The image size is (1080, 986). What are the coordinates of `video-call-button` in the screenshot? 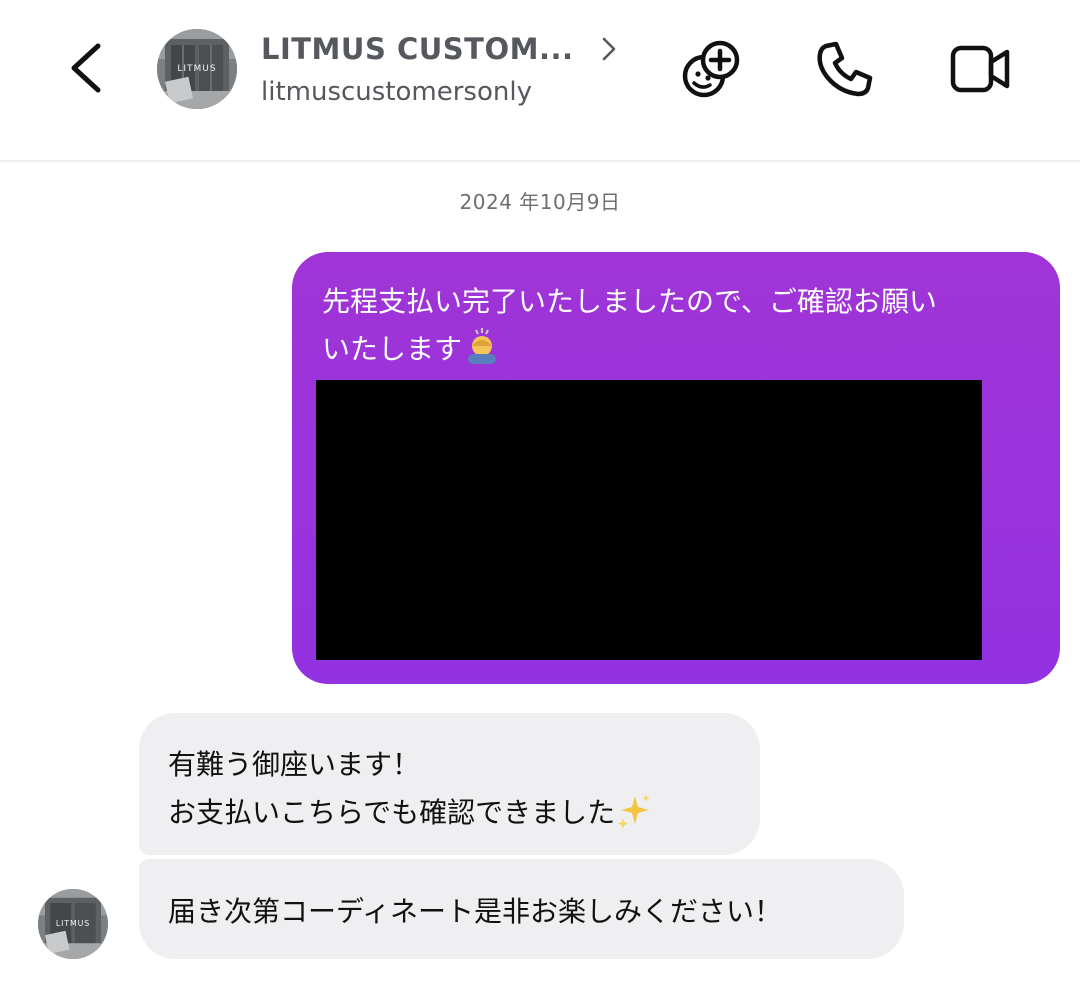 It's located at (980, 69).